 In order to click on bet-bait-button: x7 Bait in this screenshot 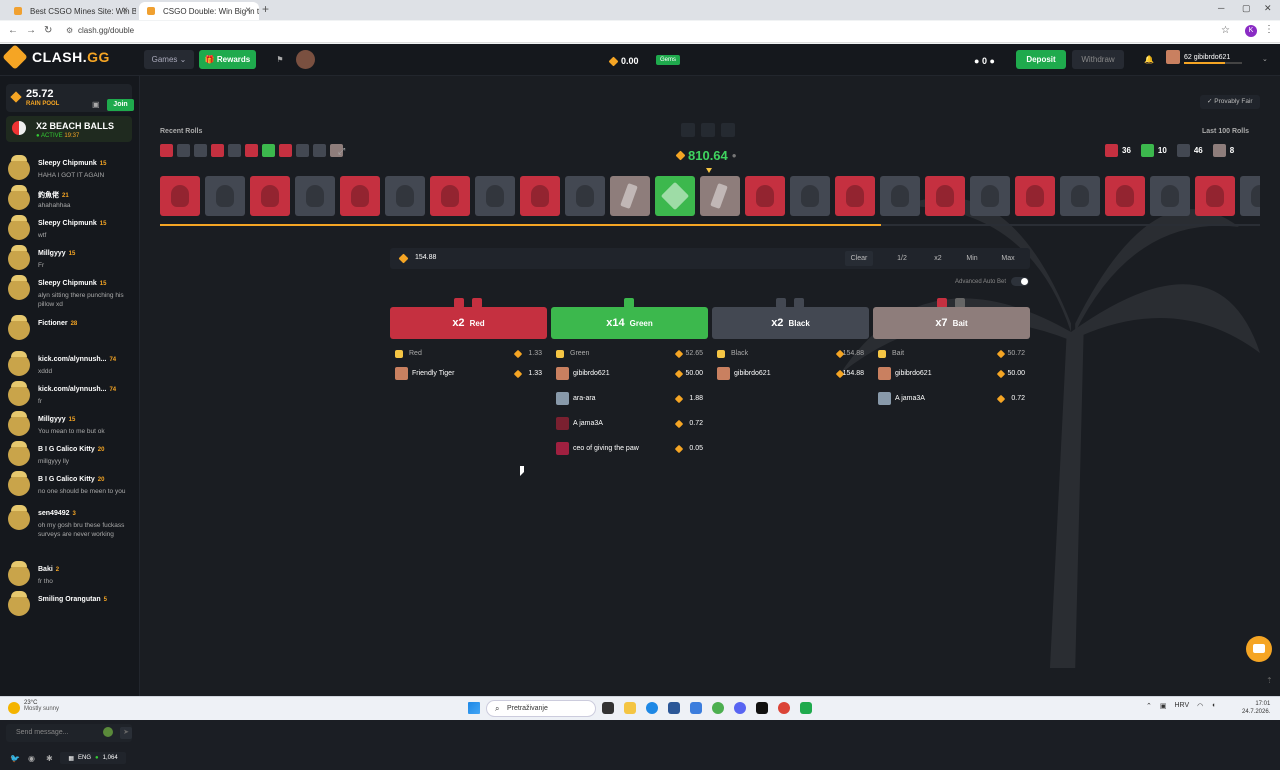, I will do `click(951, 323)`.